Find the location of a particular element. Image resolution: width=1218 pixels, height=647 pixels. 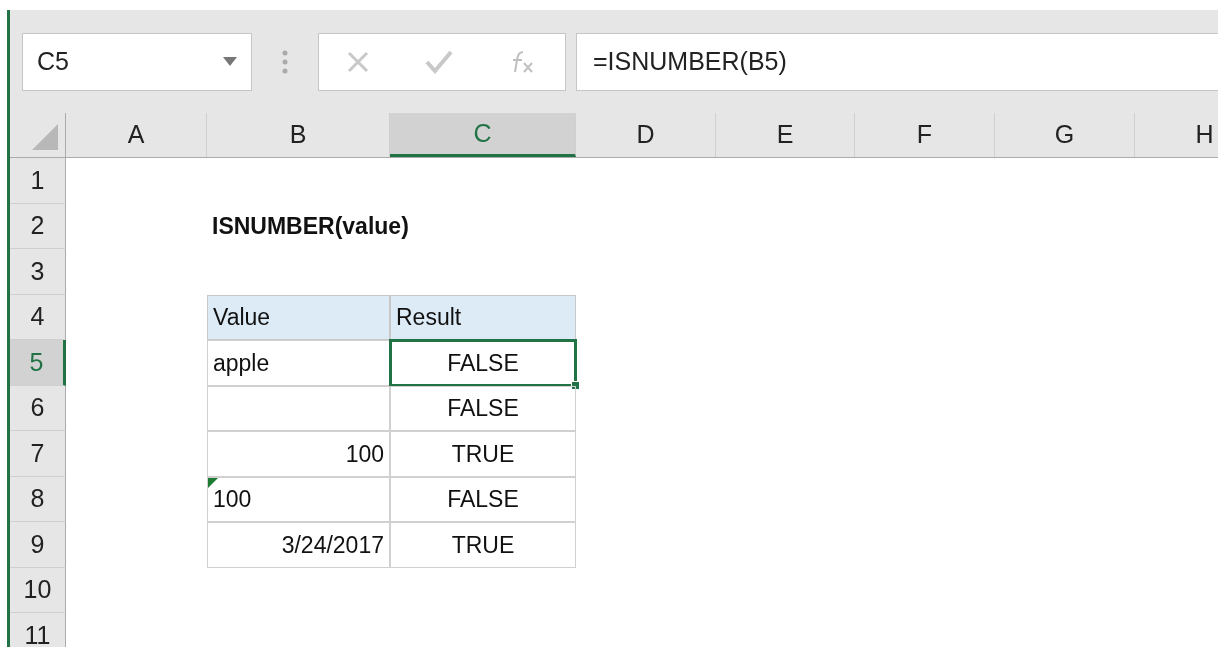

cell-text: 3/24/2017 is located at coordinates (332, 545).